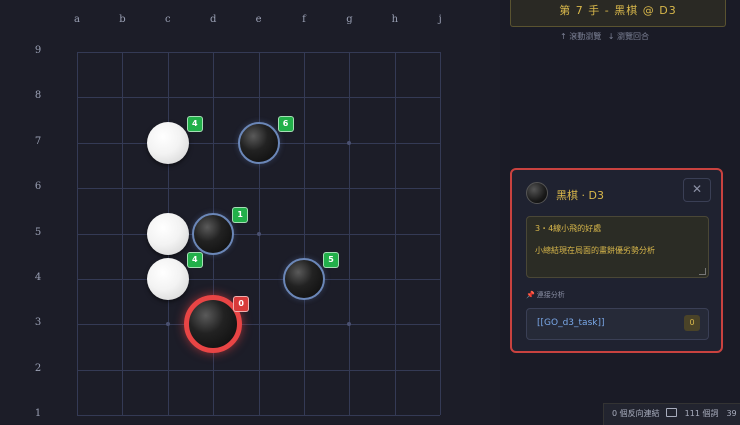 Image resolution: width=740 pixels, height=425 pixels. I want to click on note-line-2: 小總結現在局面的畫餅優劣勢分析, so click(595, 250).